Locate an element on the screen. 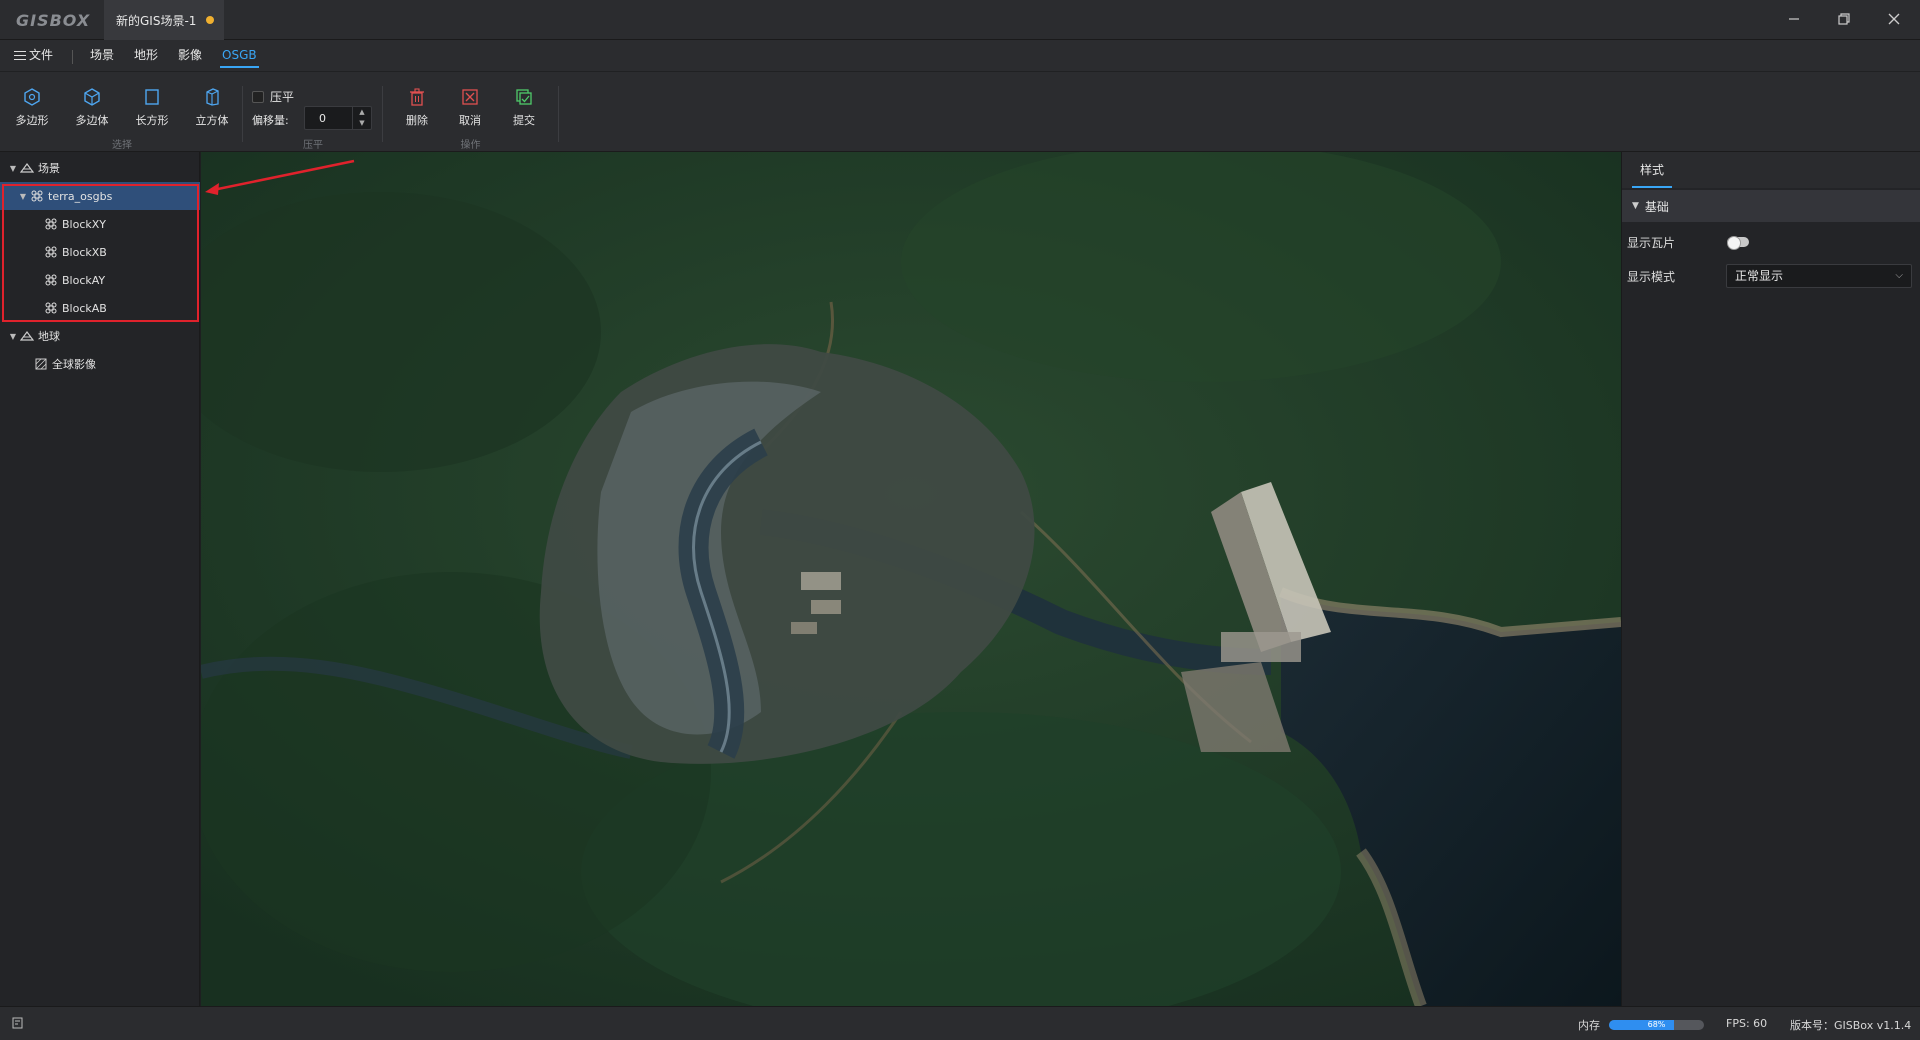  submit-icon is located at coordinates (524, 97).